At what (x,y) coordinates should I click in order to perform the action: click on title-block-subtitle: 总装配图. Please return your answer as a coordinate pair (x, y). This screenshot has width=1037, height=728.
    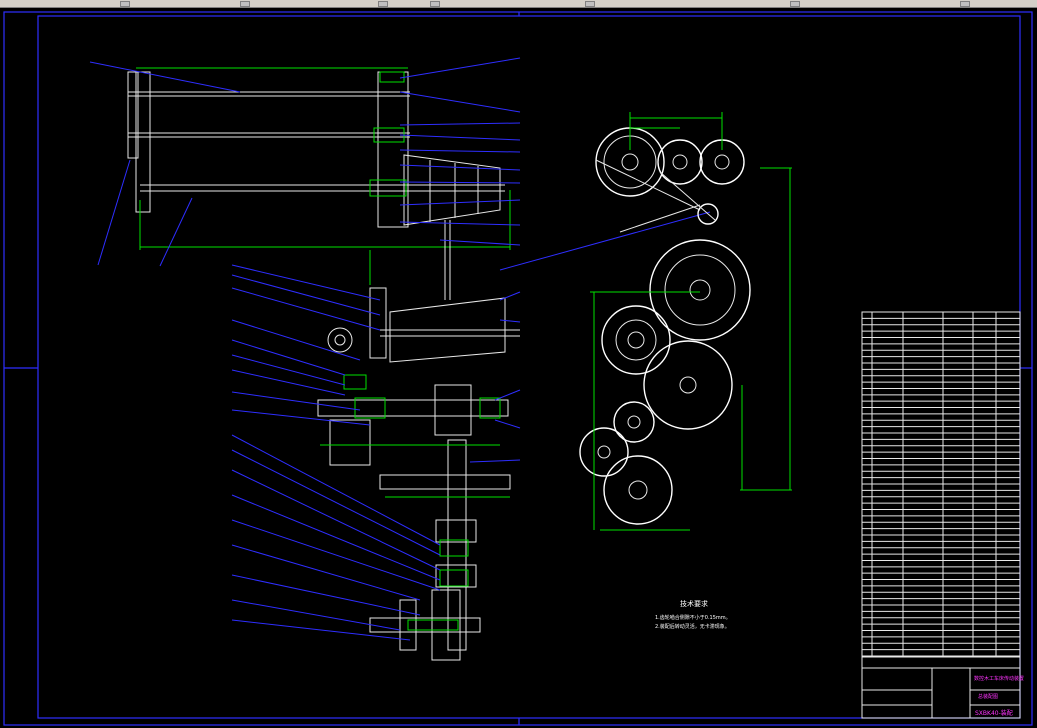
    Looking at the image, I should click on (988, 696).